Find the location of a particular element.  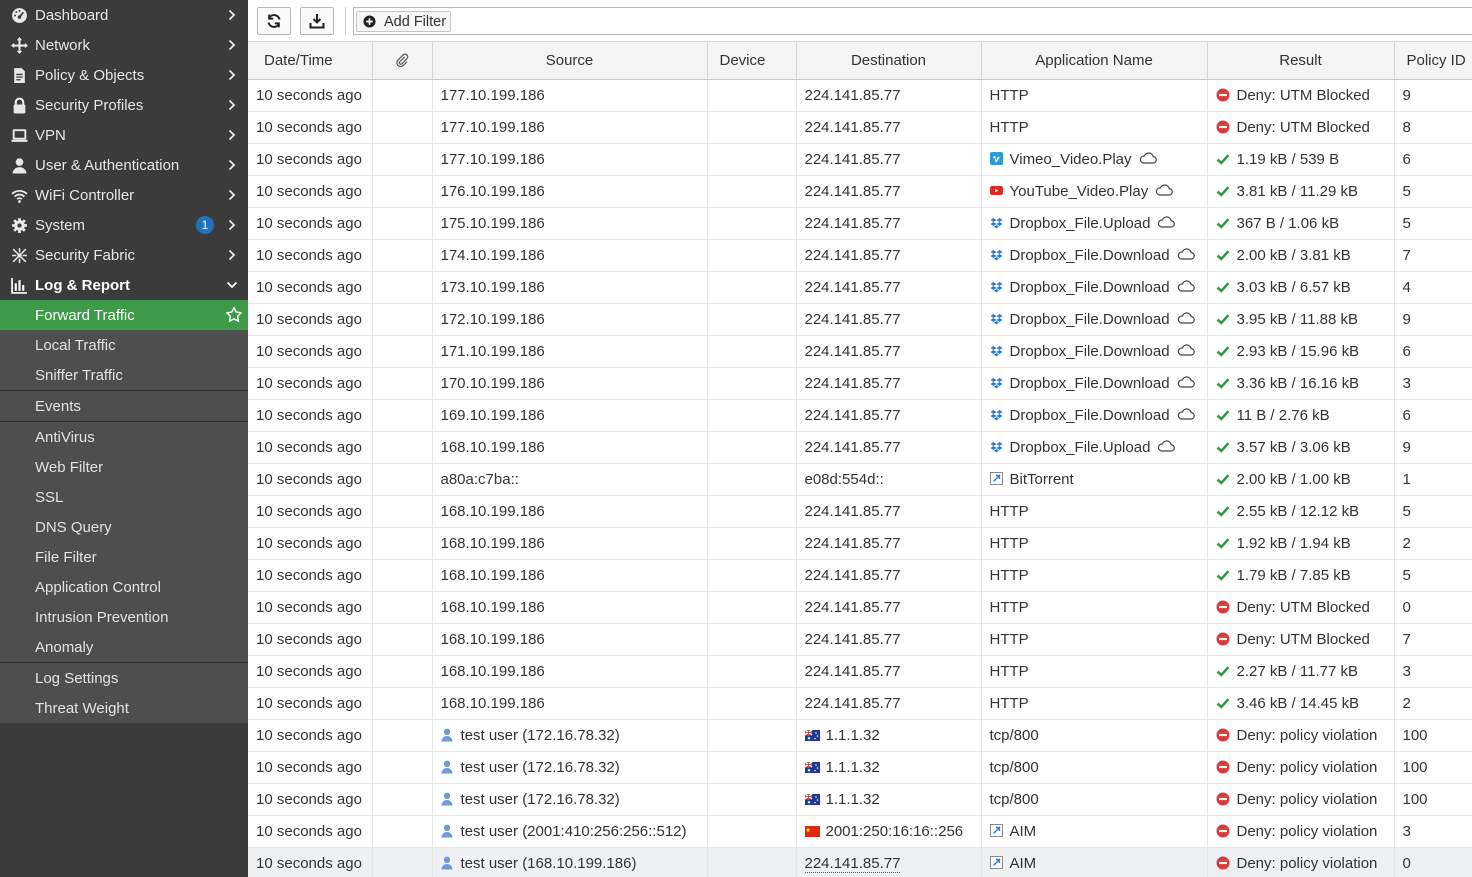

column-header-destination: Destination is located at coordinates (889, 61).